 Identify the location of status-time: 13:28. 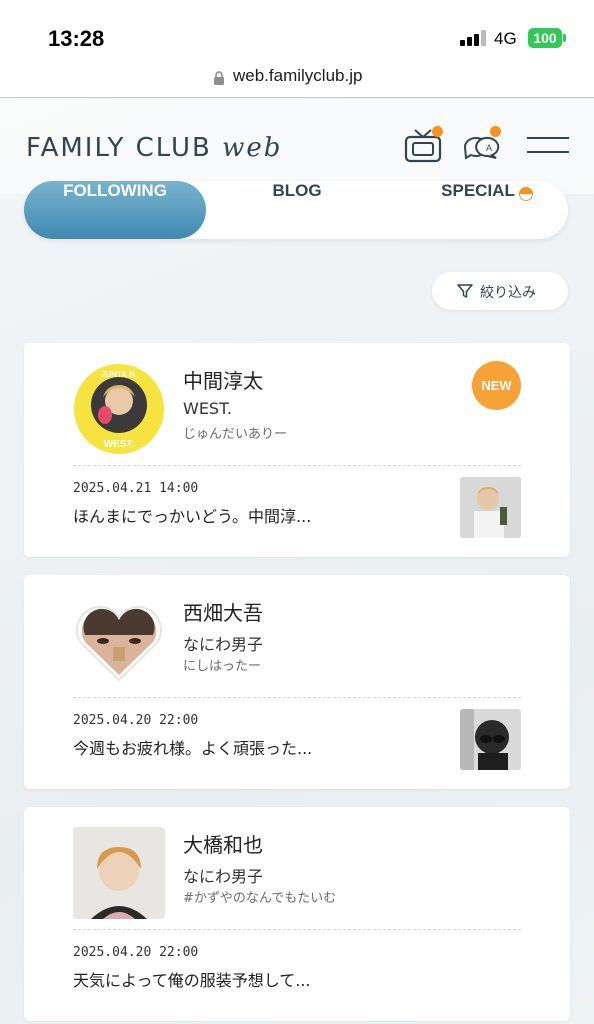
(76, 38).